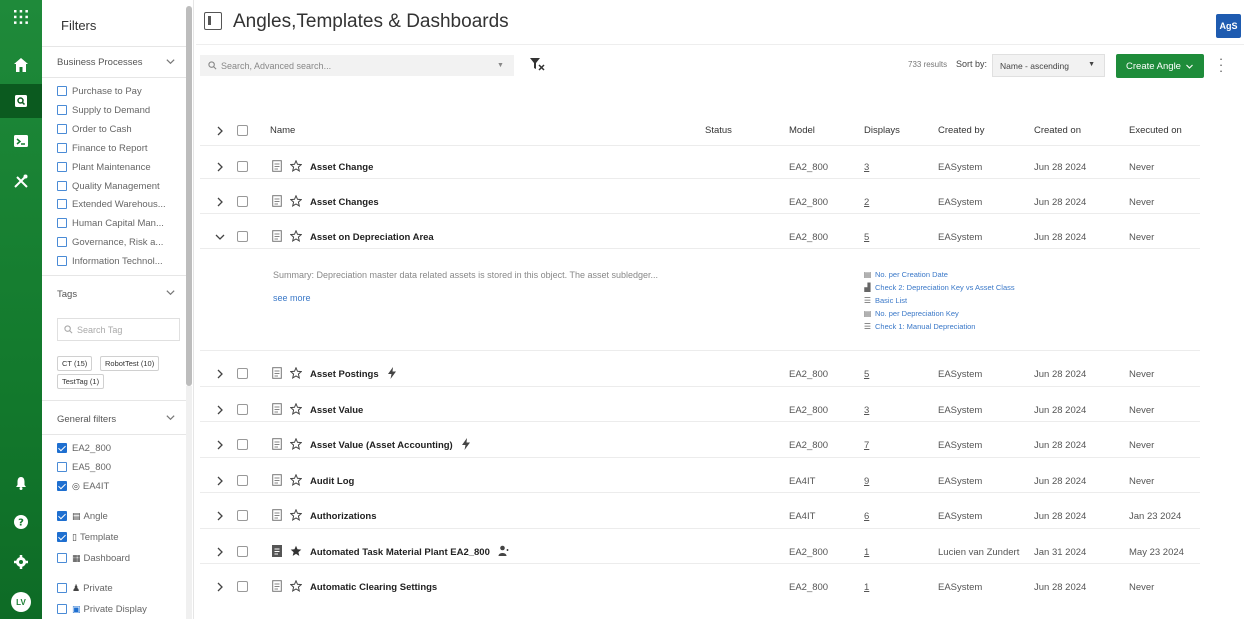  Describe the element at coordinates (885, 300) in the screenshot. I see `display-link: ☰ Basic List` at that location.